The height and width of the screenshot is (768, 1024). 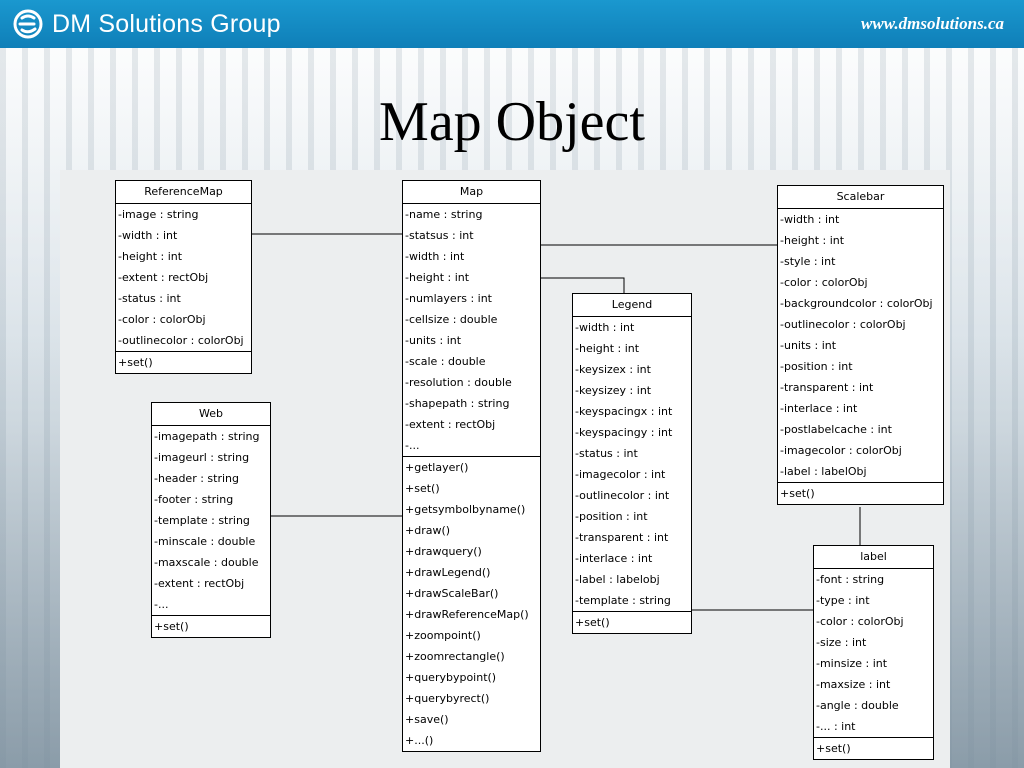 I want to click on globe-e-icon, so click(x=28, y=24).